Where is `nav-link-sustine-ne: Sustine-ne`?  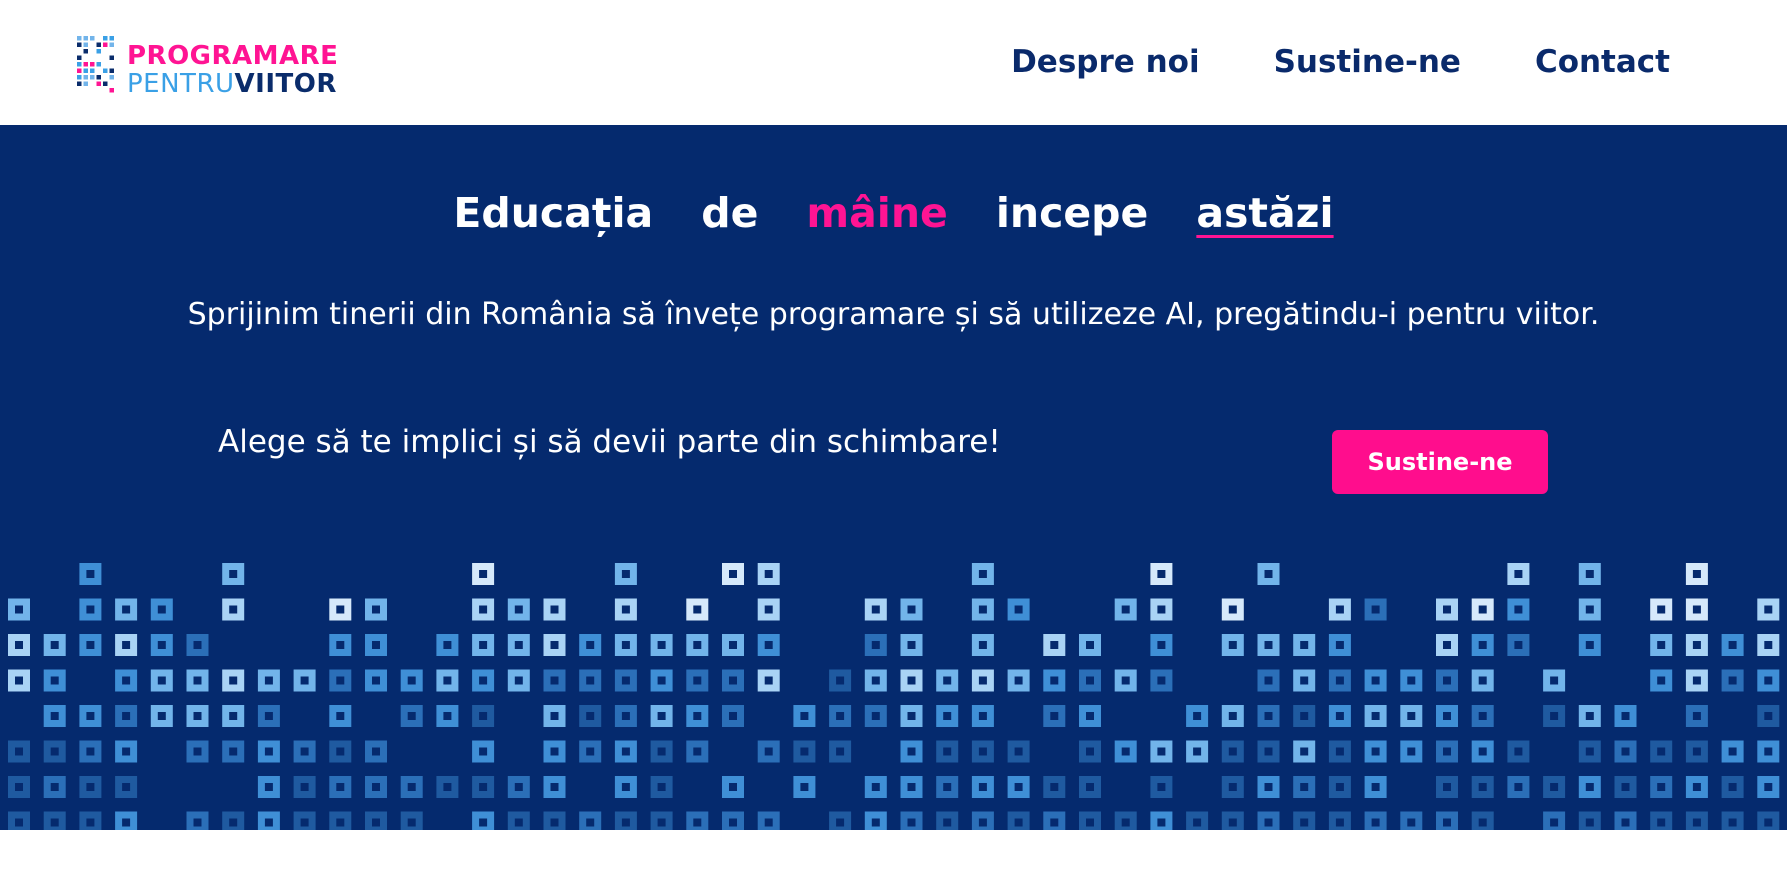 nav-link-sustine-ne: Sustine-ne is located at coordinates (1367, 62).